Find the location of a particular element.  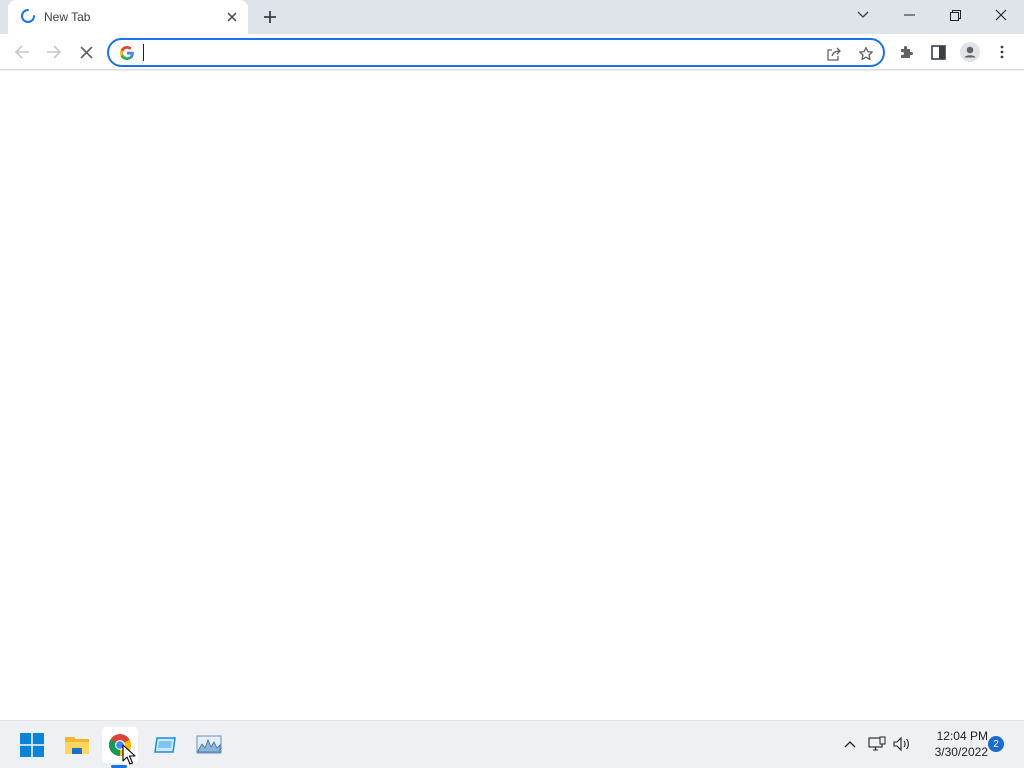

restore-icon is located at coordinates (955, 15).